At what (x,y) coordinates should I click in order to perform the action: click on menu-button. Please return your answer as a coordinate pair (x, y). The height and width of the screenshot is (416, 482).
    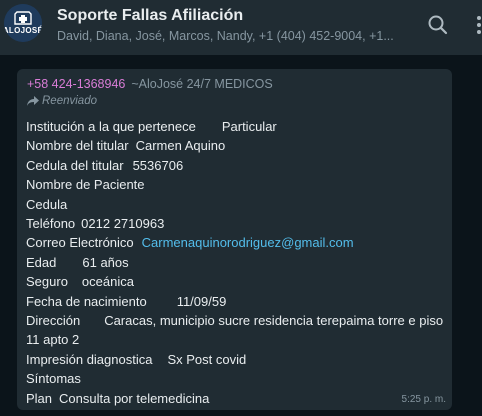
    Looking at the image, I should click on (475, 26).